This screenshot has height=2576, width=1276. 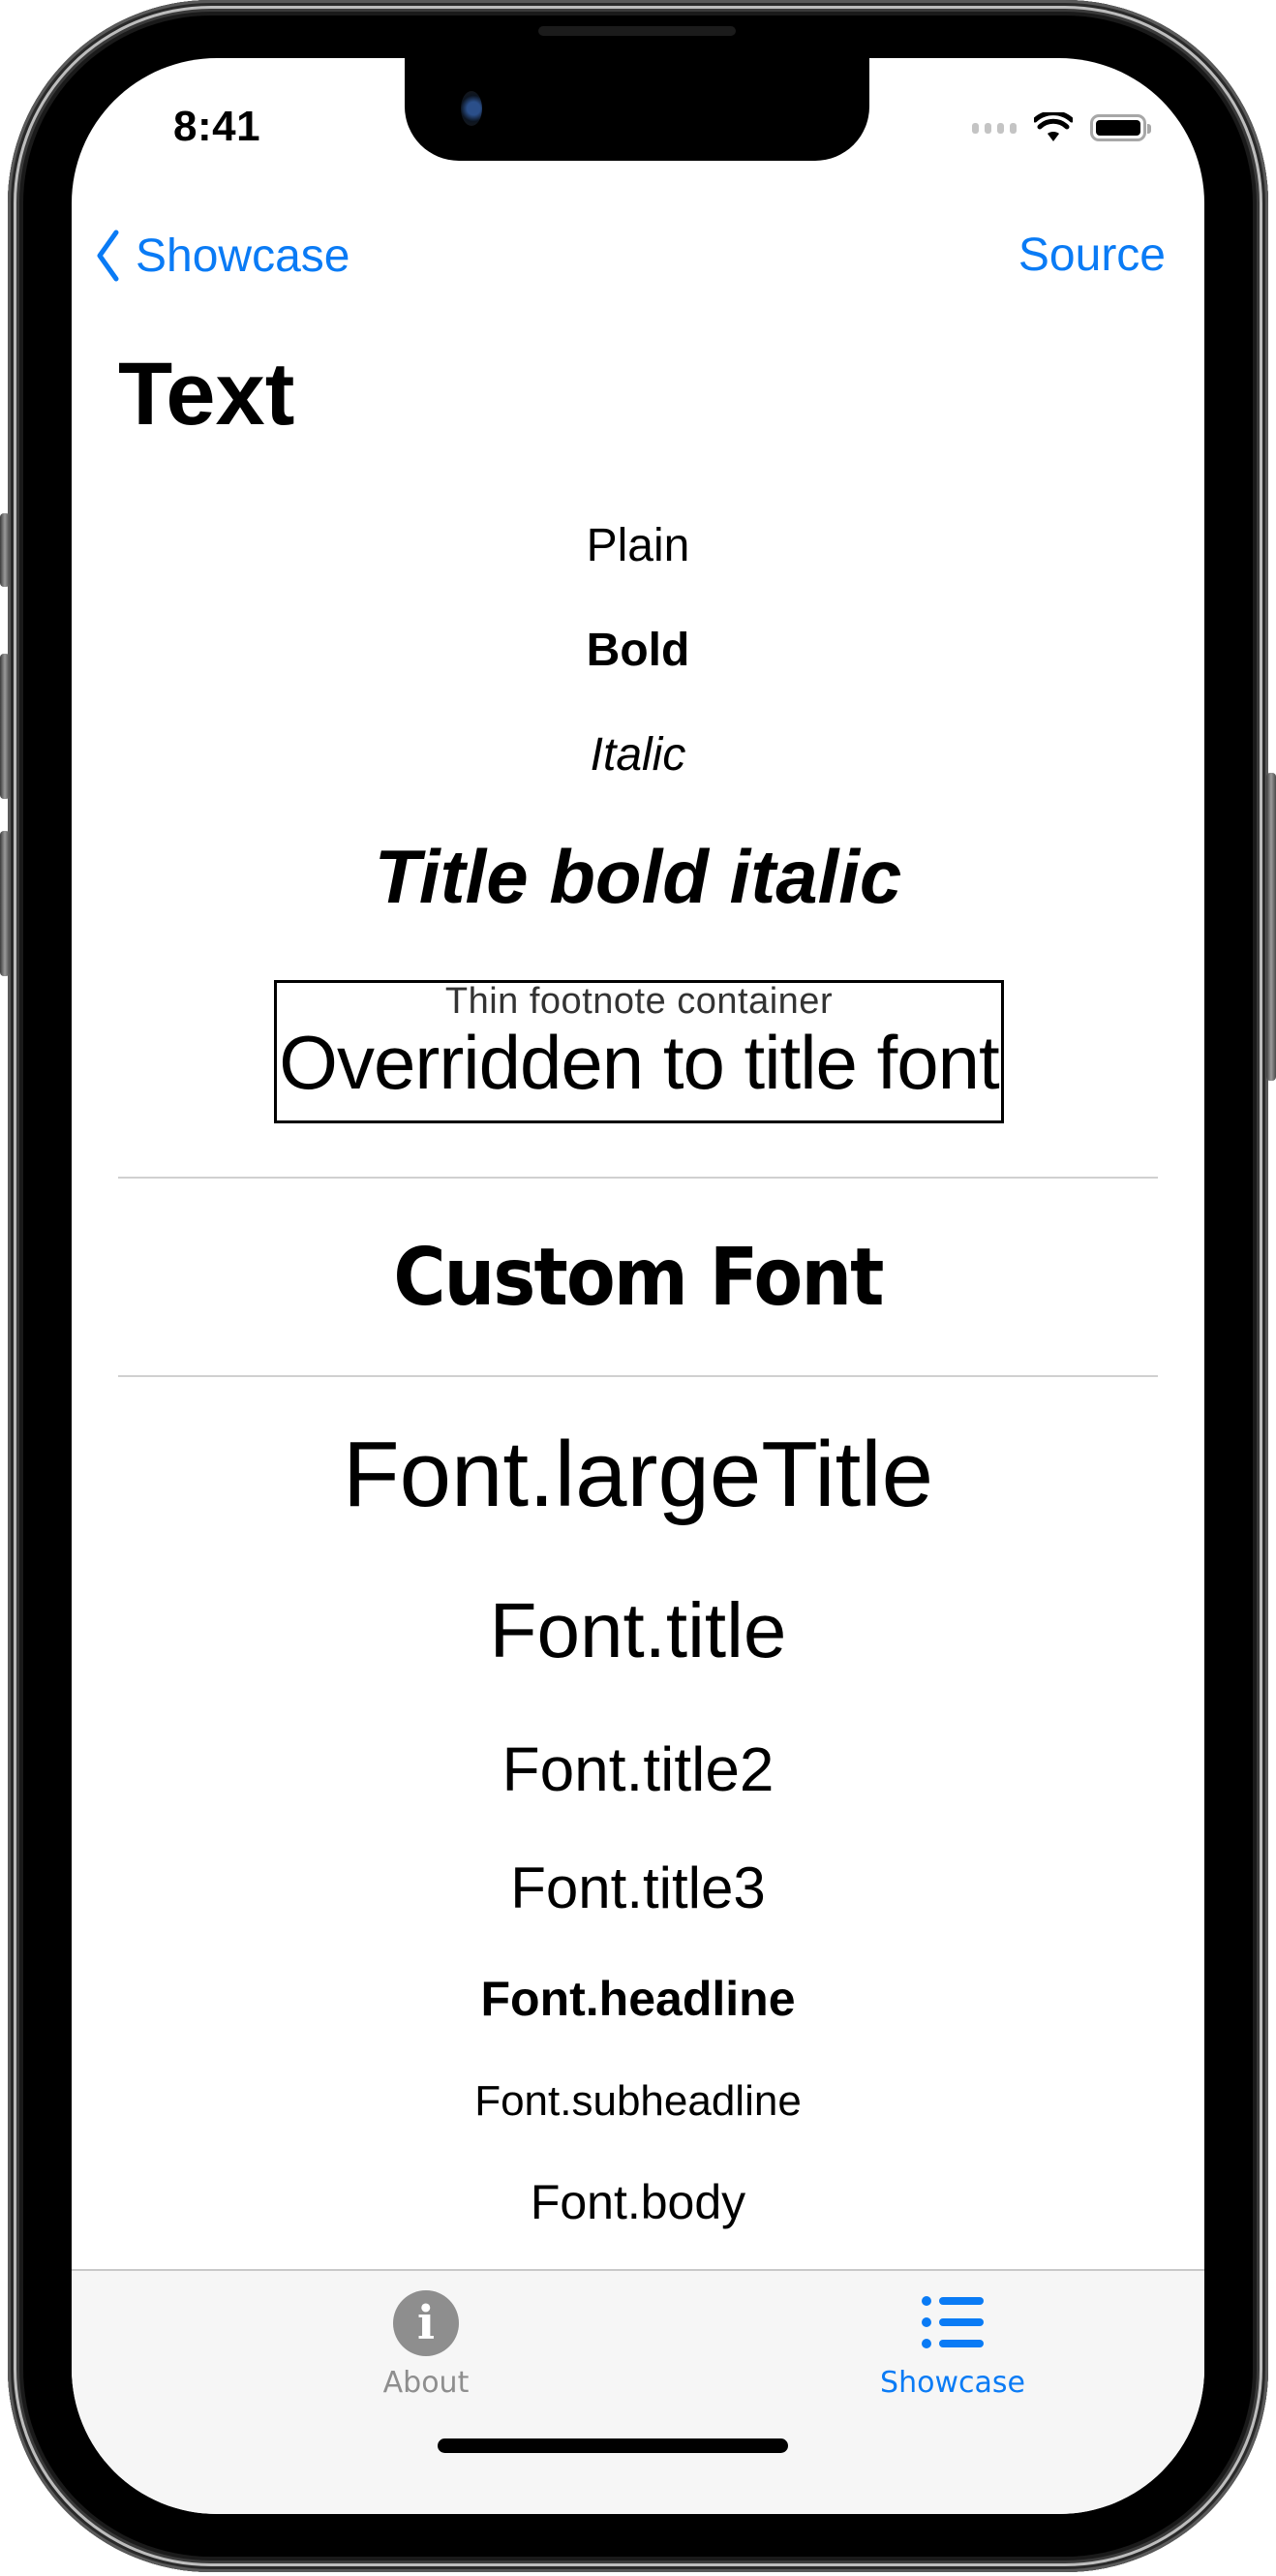 What do you see at coordinates (639, 1062) in the screenshot?
I see `overridden-title-text: Overridden to title font` at bounding box center [639, 1062].